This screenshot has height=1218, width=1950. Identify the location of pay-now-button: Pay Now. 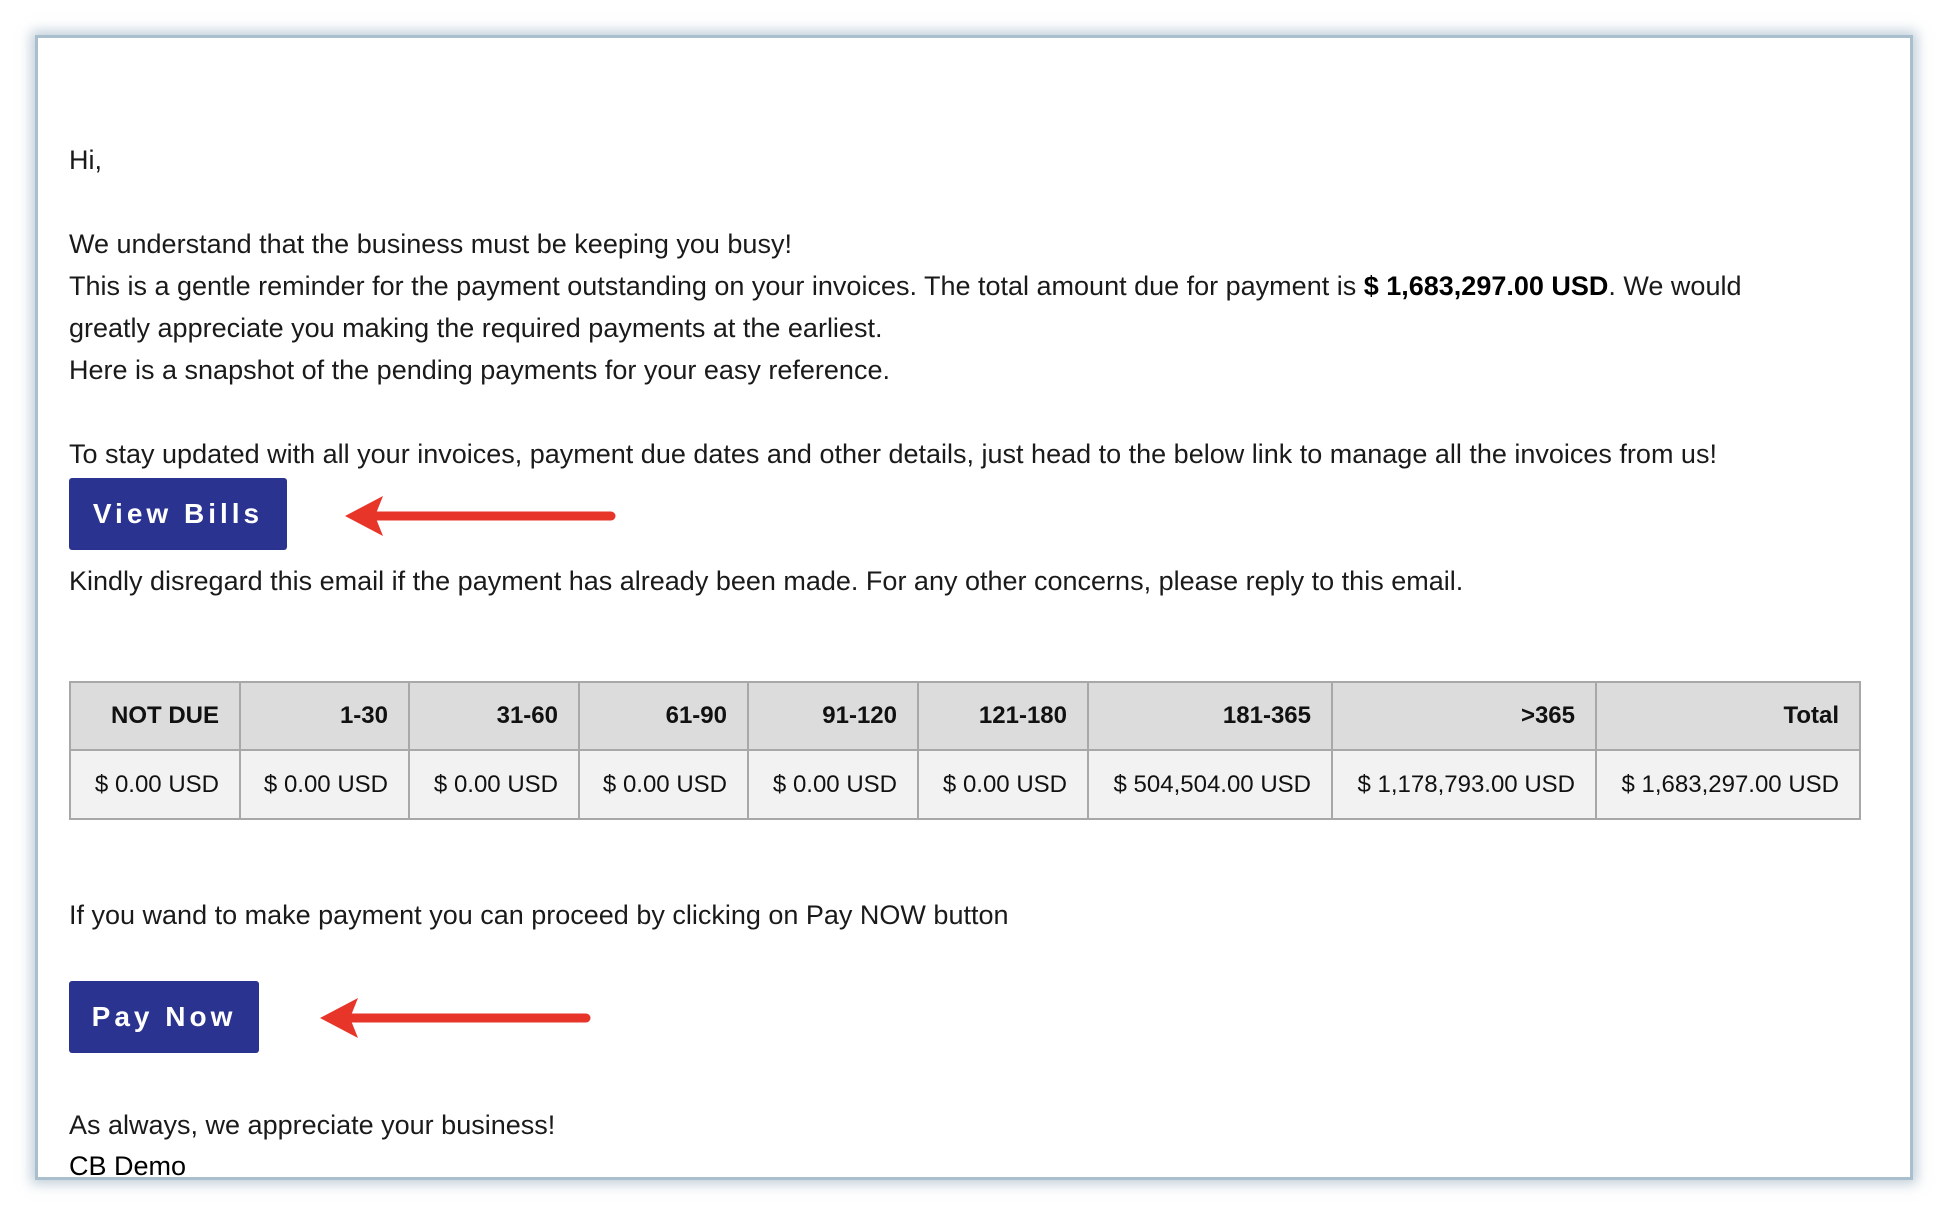
(164, 1017).